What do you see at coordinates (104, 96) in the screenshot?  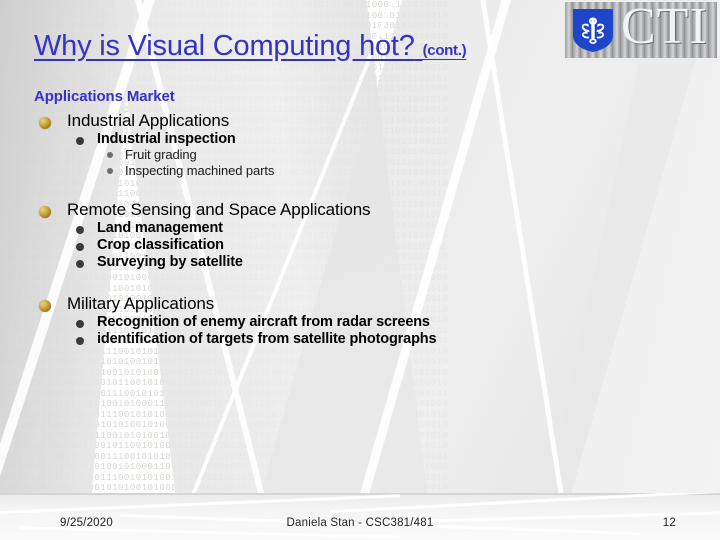 I see `section-heading: Applications Market` at bounding box center [104, 96].